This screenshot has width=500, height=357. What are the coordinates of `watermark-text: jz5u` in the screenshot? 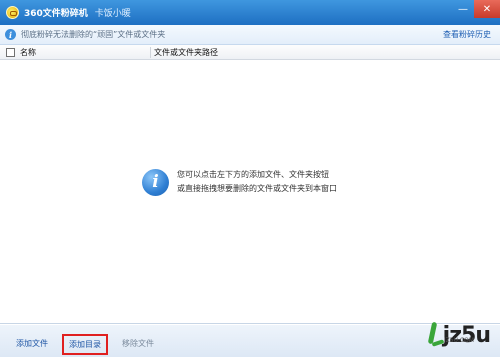 It's located at (466, 335).